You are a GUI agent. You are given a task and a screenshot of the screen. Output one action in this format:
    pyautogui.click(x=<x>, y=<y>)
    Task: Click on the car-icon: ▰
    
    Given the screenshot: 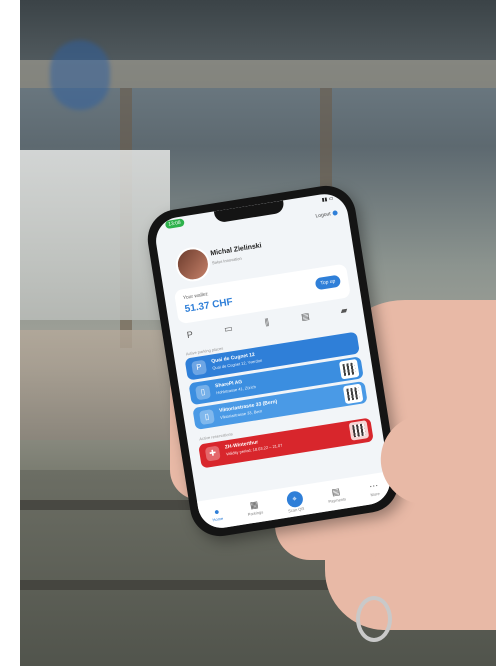 What is the action you would take?
    pyautogui.click(x=344, y=310)
    